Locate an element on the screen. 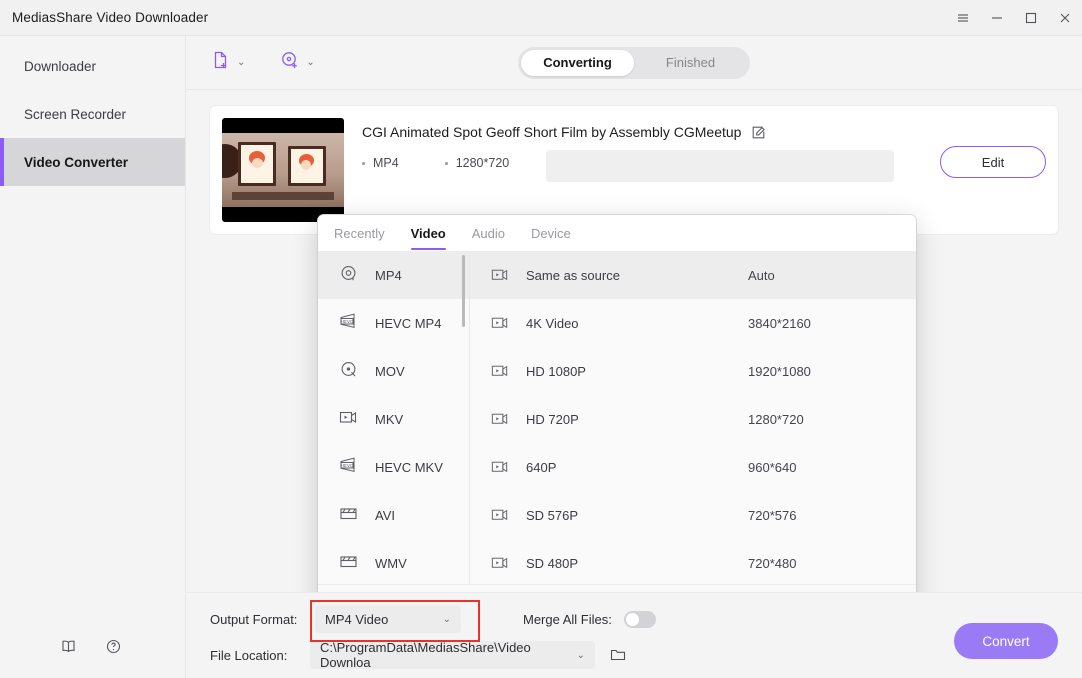 The height and width of the screenshot is (678, 1082). edit-button: Edit is located at coordinates (993, 162).